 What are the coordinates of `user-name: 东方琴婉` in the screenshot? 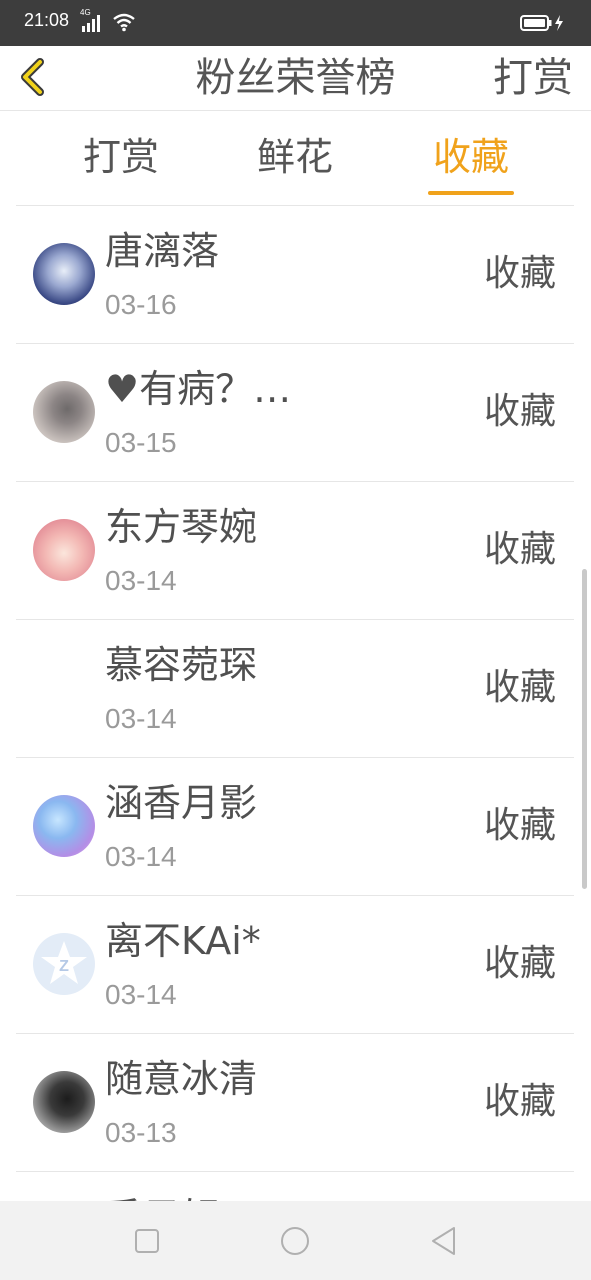 It's located at (181, 527).